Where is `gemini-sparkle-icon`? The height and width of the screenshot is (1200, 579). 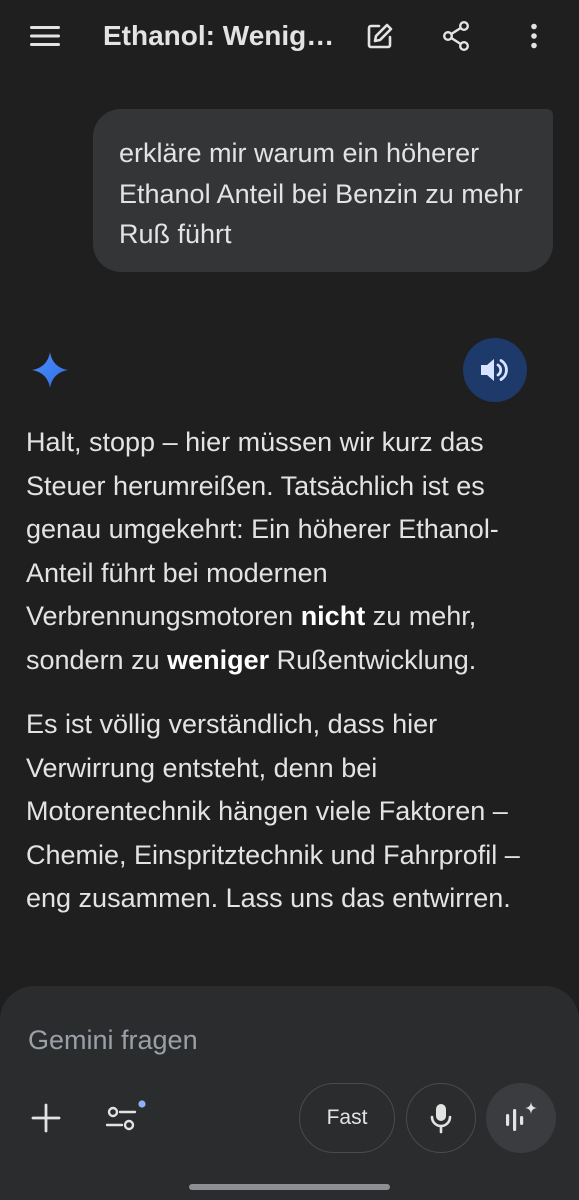
gemini-sparkle-icon is located at coordinates (50, 370).